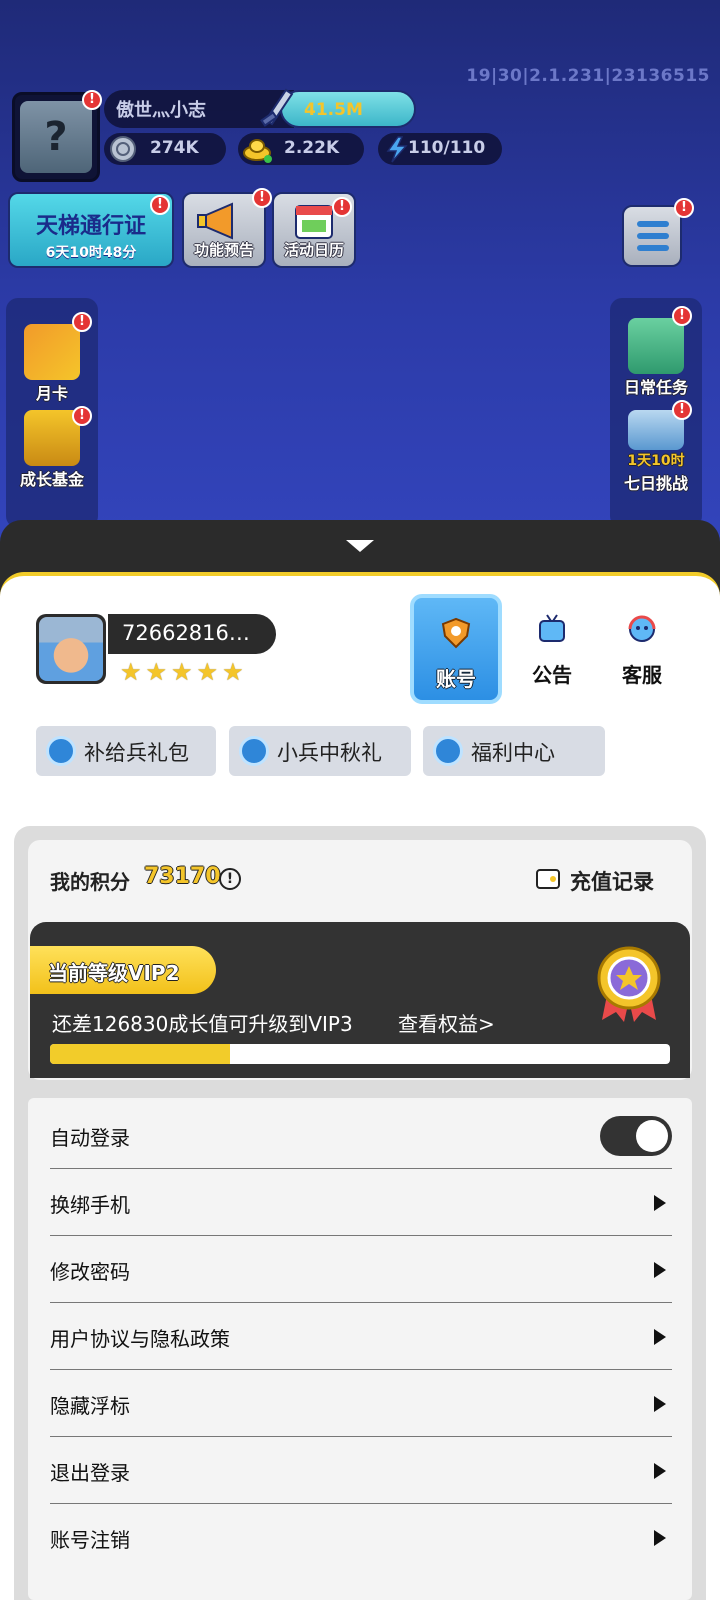 The width and height of the screenshot is (720, 1600). Describe the element at coordinates (360, 546) in the screenshot. I see `chevron-down-icon` at that location.